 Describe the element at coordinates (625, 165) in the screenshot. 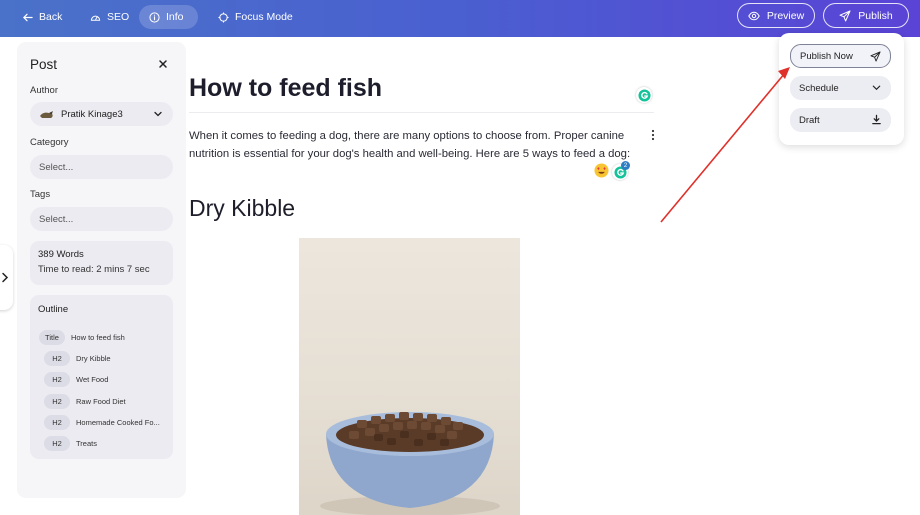

I see `grammarly-count-badge: 2` at that location.